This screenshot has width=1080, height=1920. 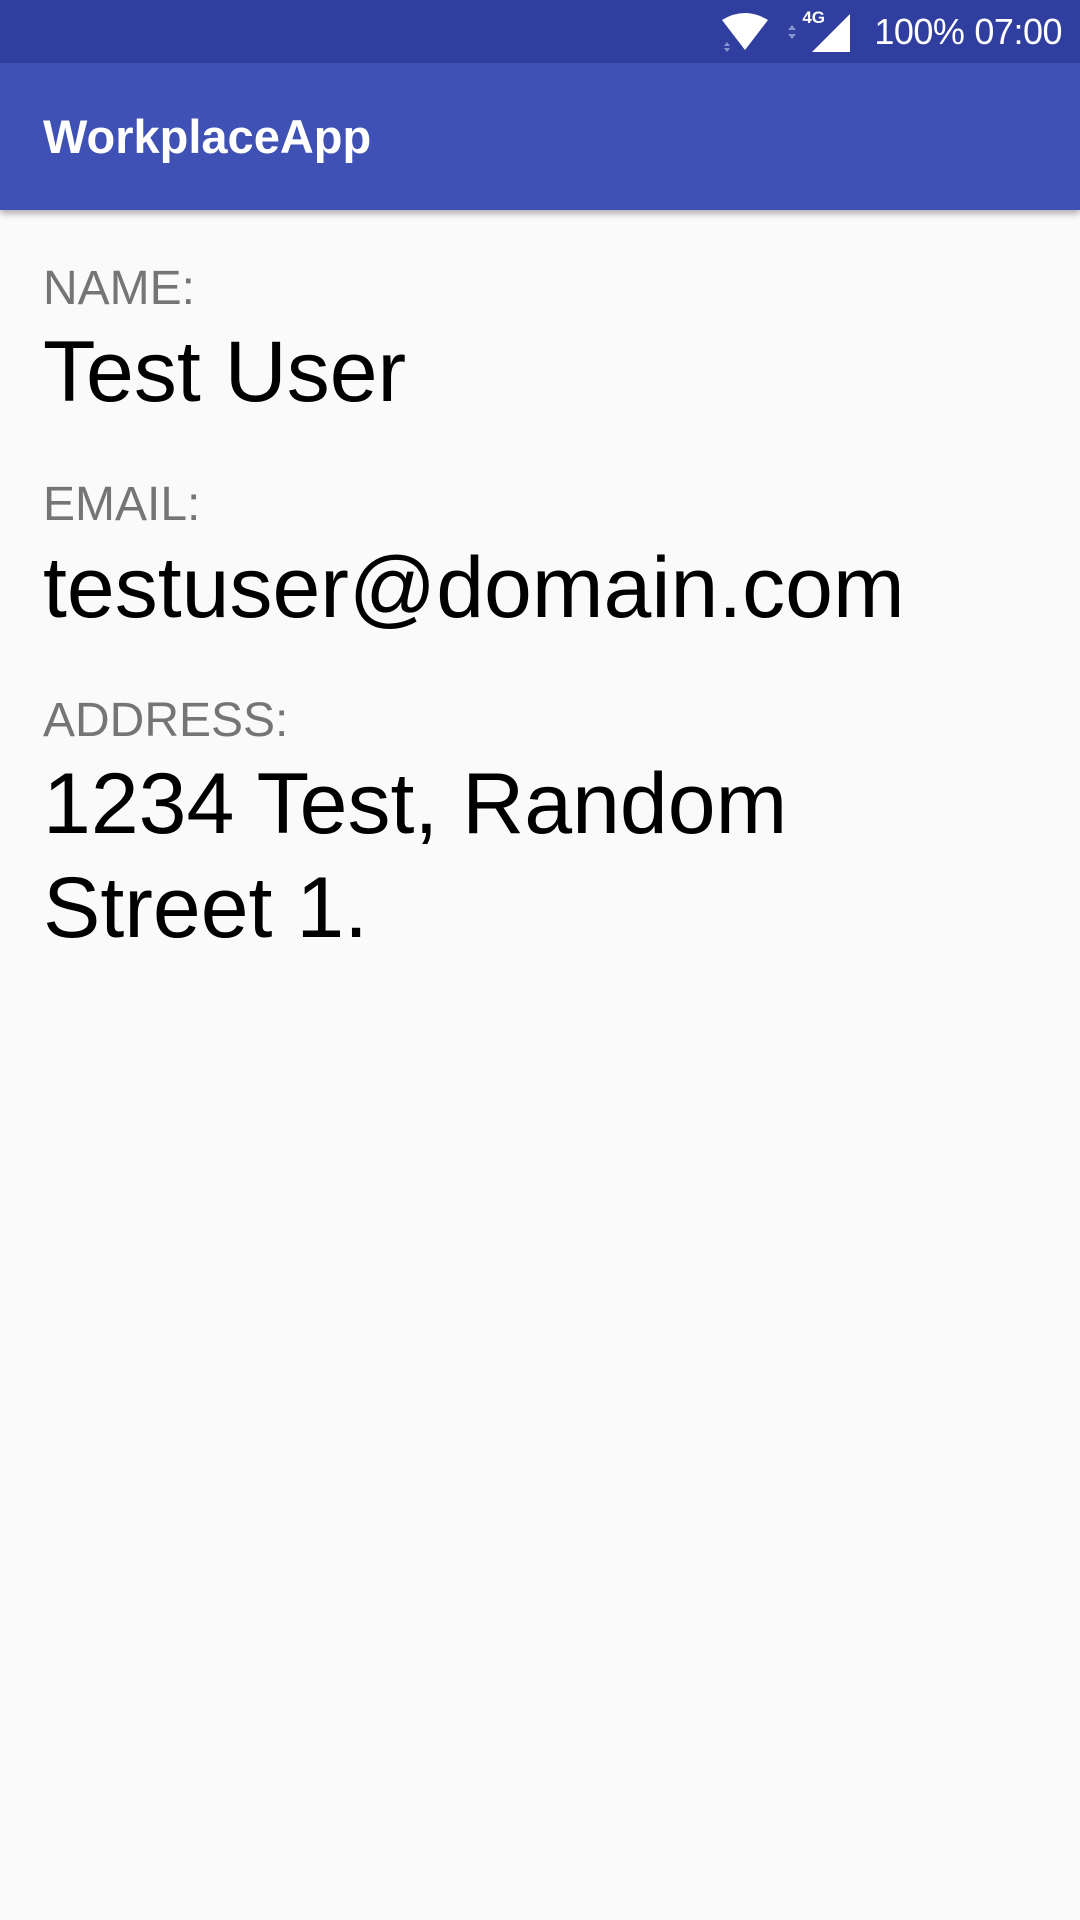 What do you see at coordinates (919, 31) in the screenshot?
I see `battery-percentage: 100%` at bounding box center [919, 31].